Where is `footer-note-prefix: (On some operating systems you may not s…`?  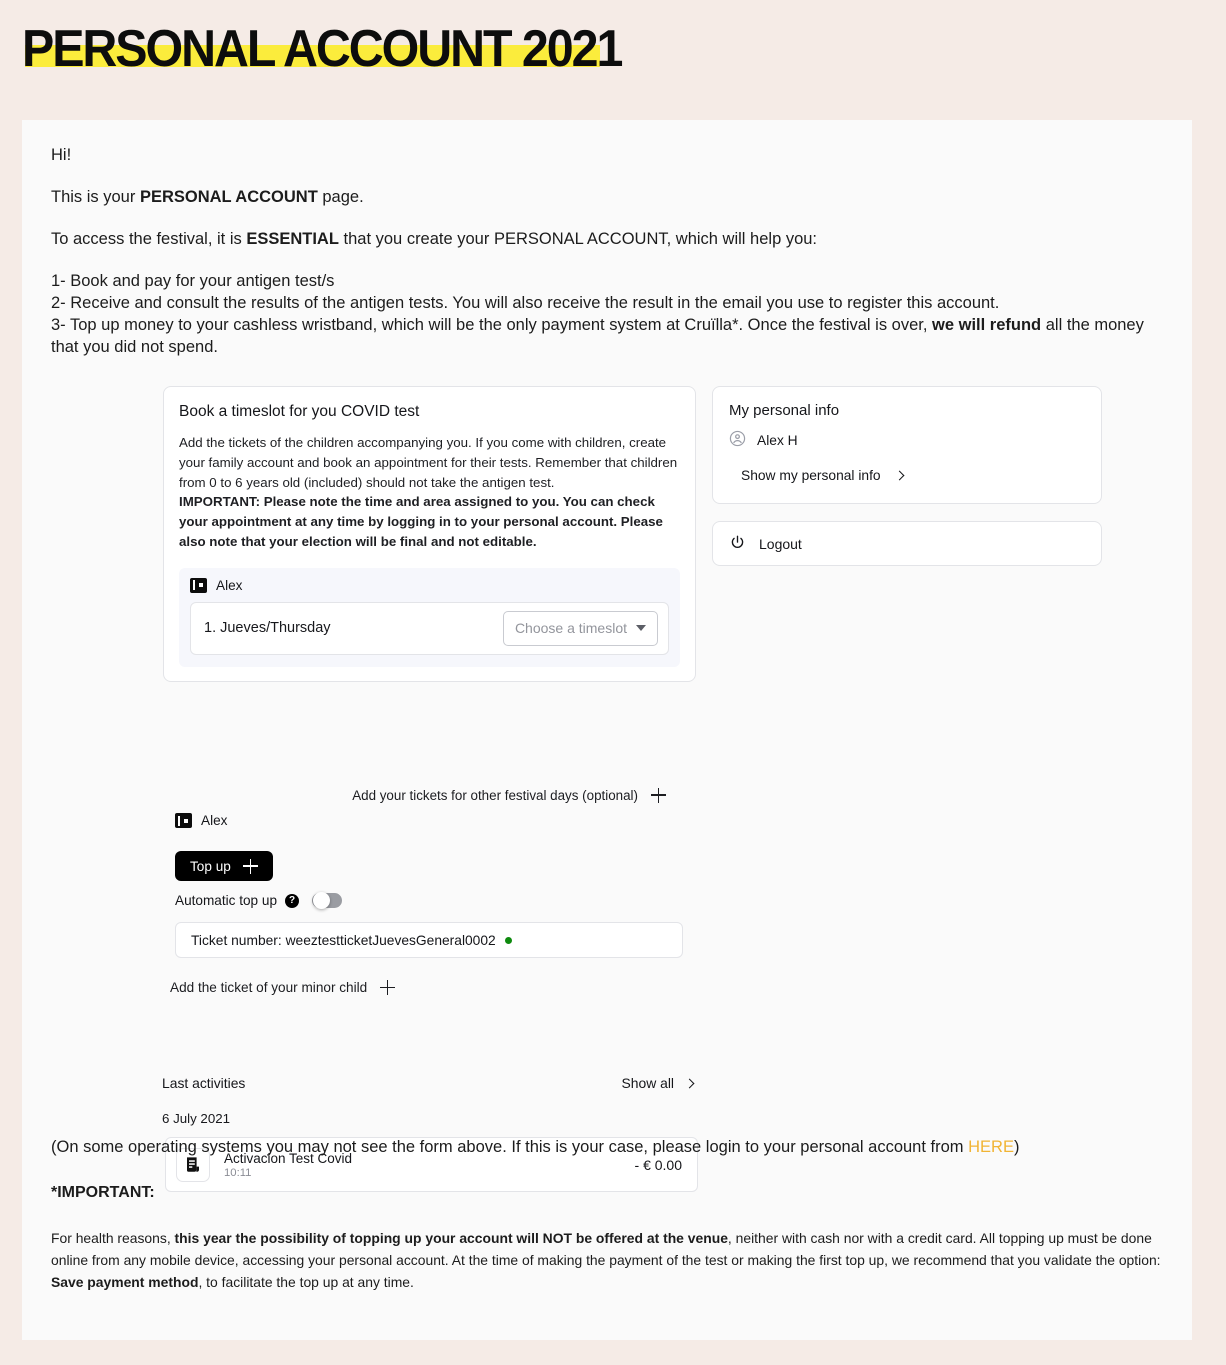
footer-note-prefix: (On some operating systems you may not s… is located at coordinates (510, 1147).